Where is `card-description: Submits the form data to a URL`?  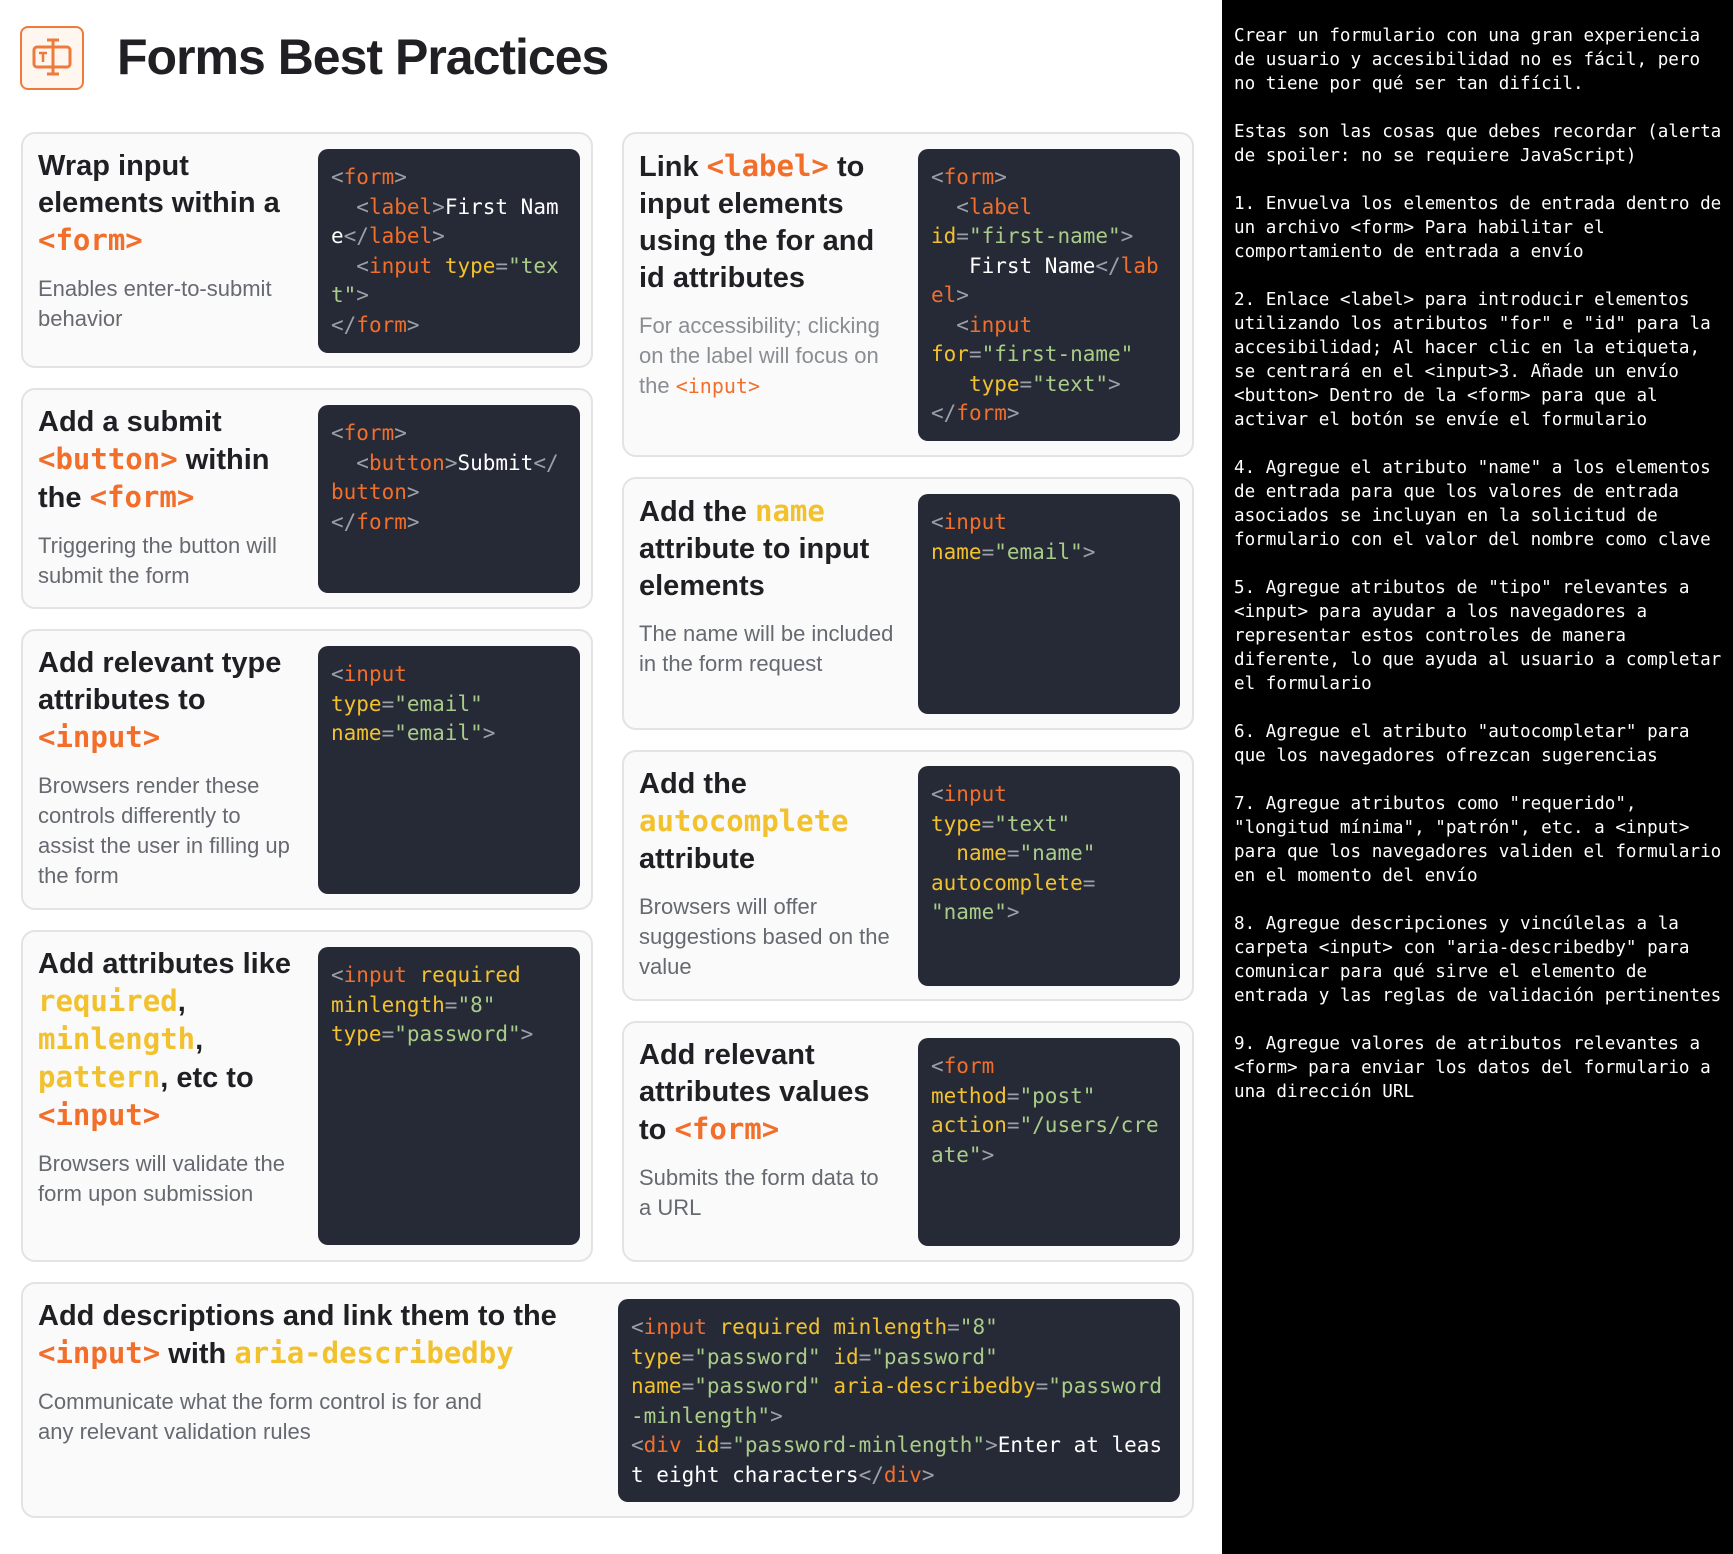 card-description: Submits the form data to a URL is located at coordinates (759, 1192).